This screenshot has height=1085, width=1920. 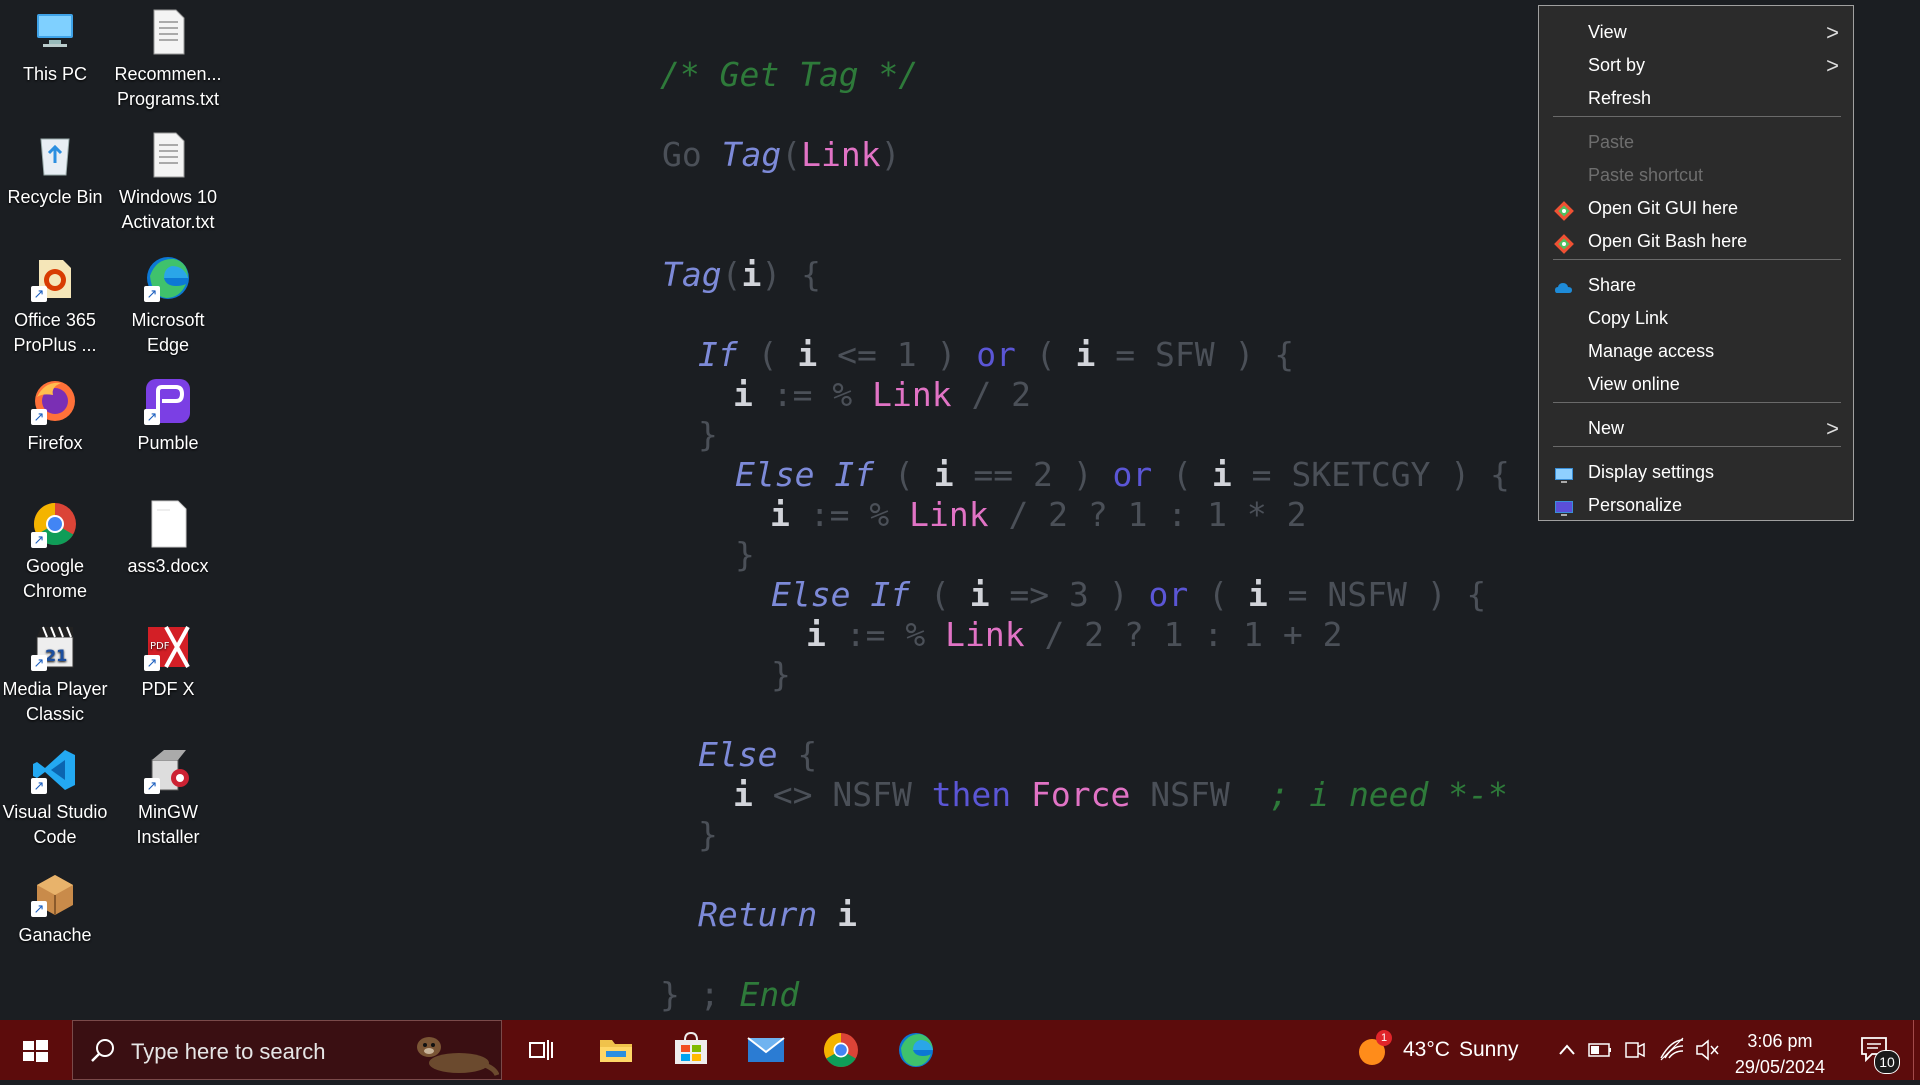 I want to click on menu-item-share: Share, so click(x=1696, y=285).